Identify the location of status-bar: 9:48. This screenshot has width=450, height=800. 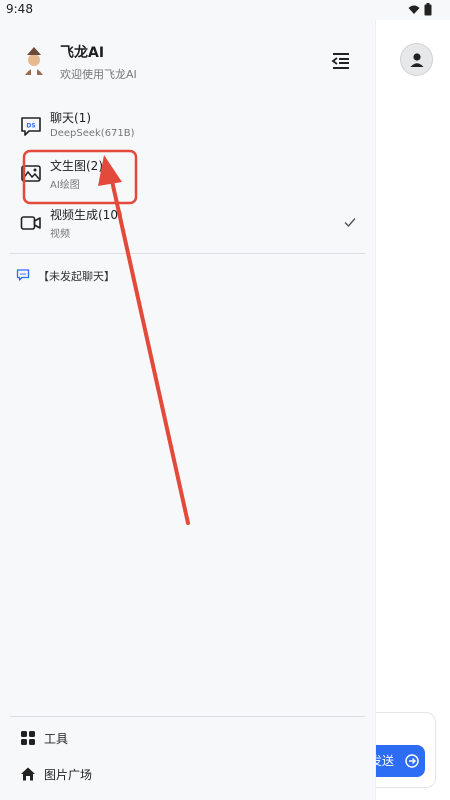
(225, 10).